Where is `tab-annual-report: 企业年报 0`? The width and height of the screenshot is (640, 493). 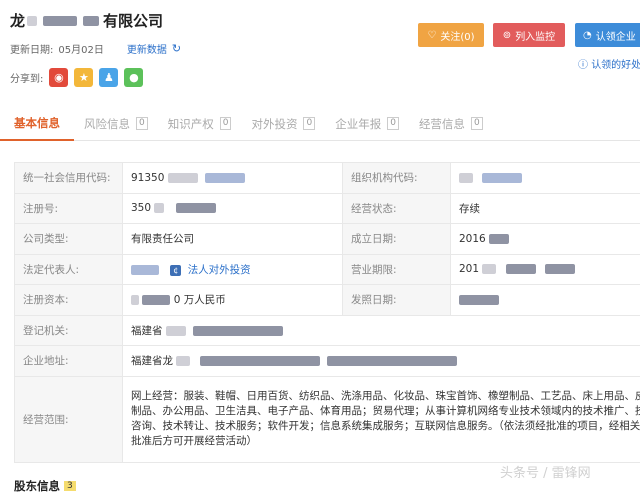 tab-annual-report: 企业年报 0 is located at coordinates (367, 123).